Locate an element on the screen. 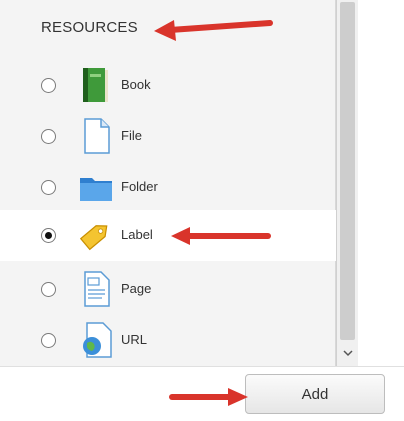  option-label: File is located at coordinates (131, 135).